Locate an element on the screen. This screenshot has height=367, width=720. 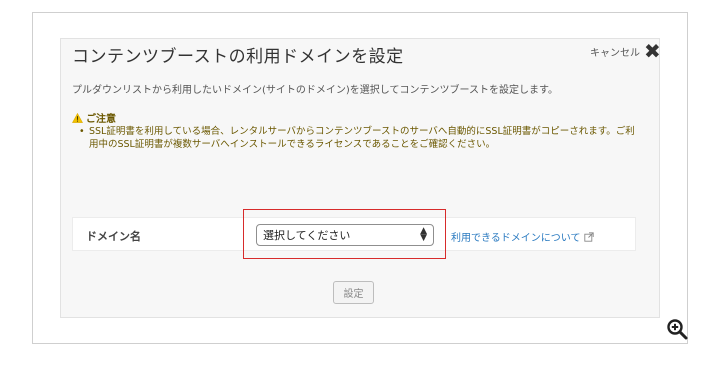
dialog-title: コンテンツブーストの利用ドメインを設定 is located at coordinates (238, 57).